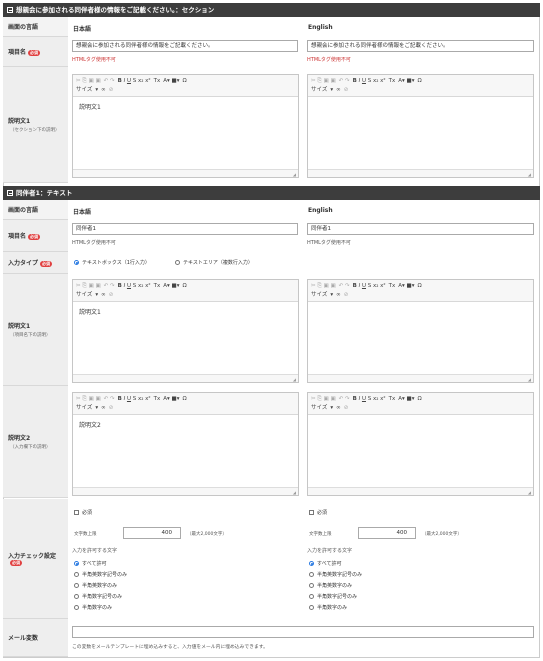  I want to click on radio-label: 半角数字記号のみ, so click(102, 597).